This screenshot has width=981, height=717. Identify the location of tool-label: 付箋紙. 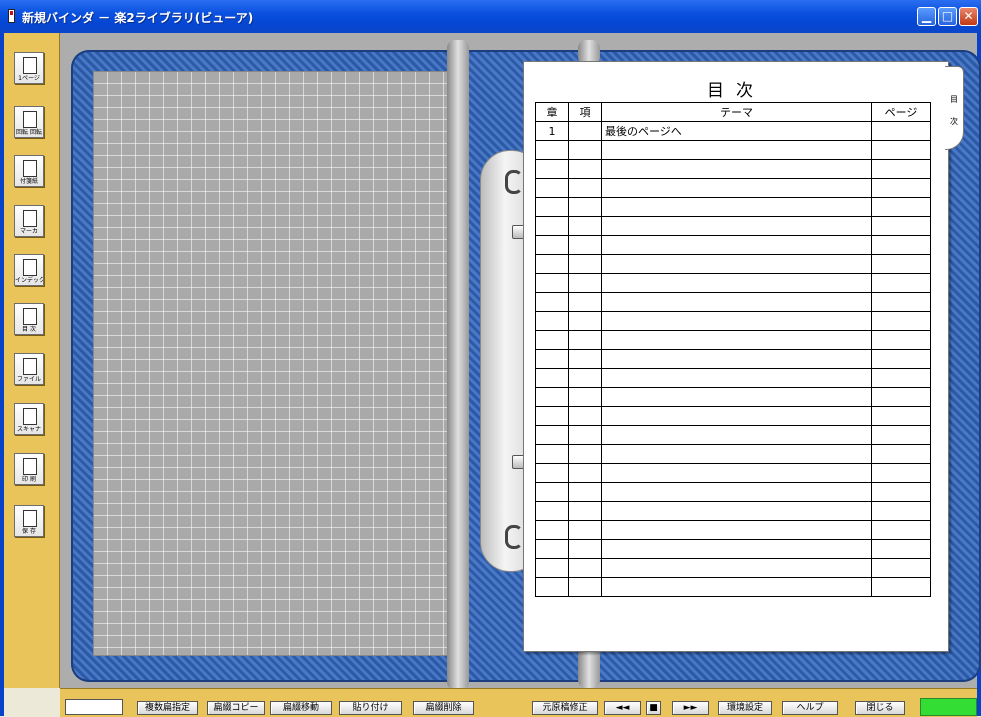
(28, 181).